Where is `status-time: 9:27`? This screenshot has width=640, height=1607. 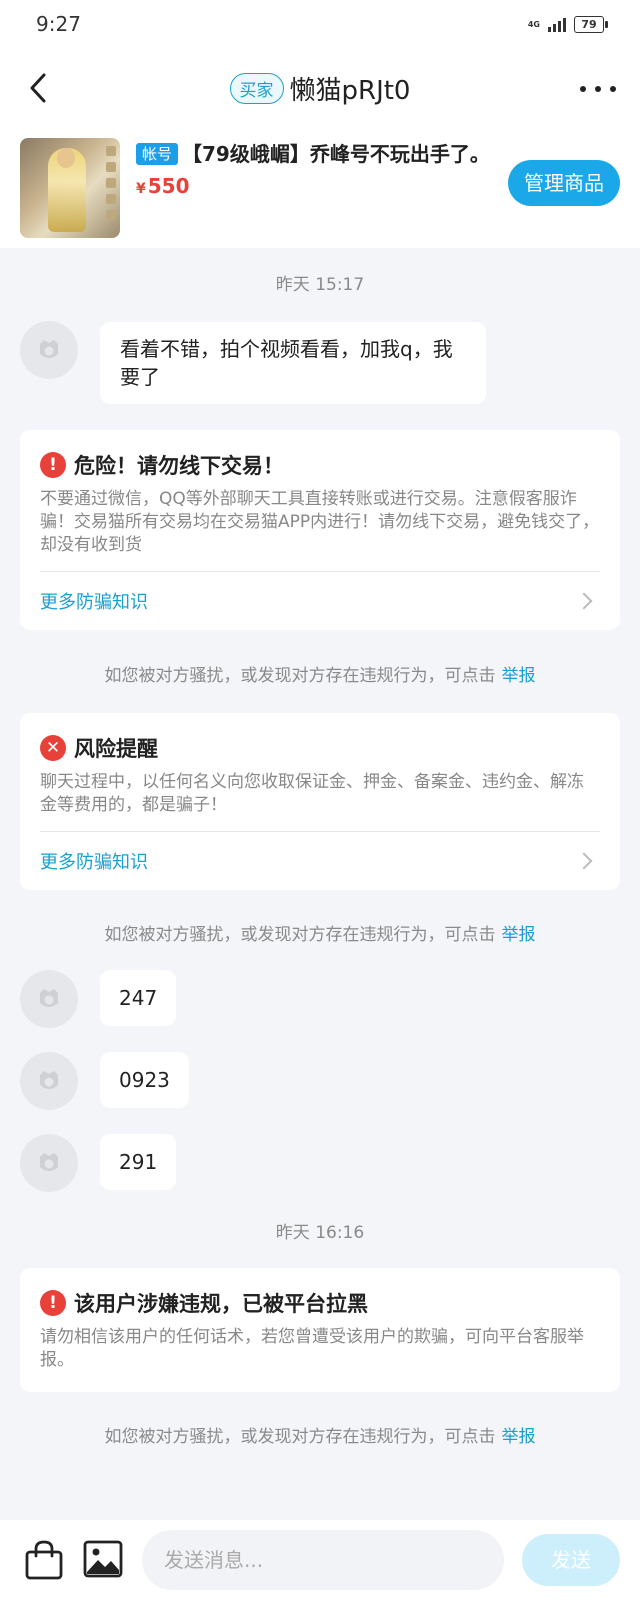
status-time: 9:27 is located at coordinates (58, 24).